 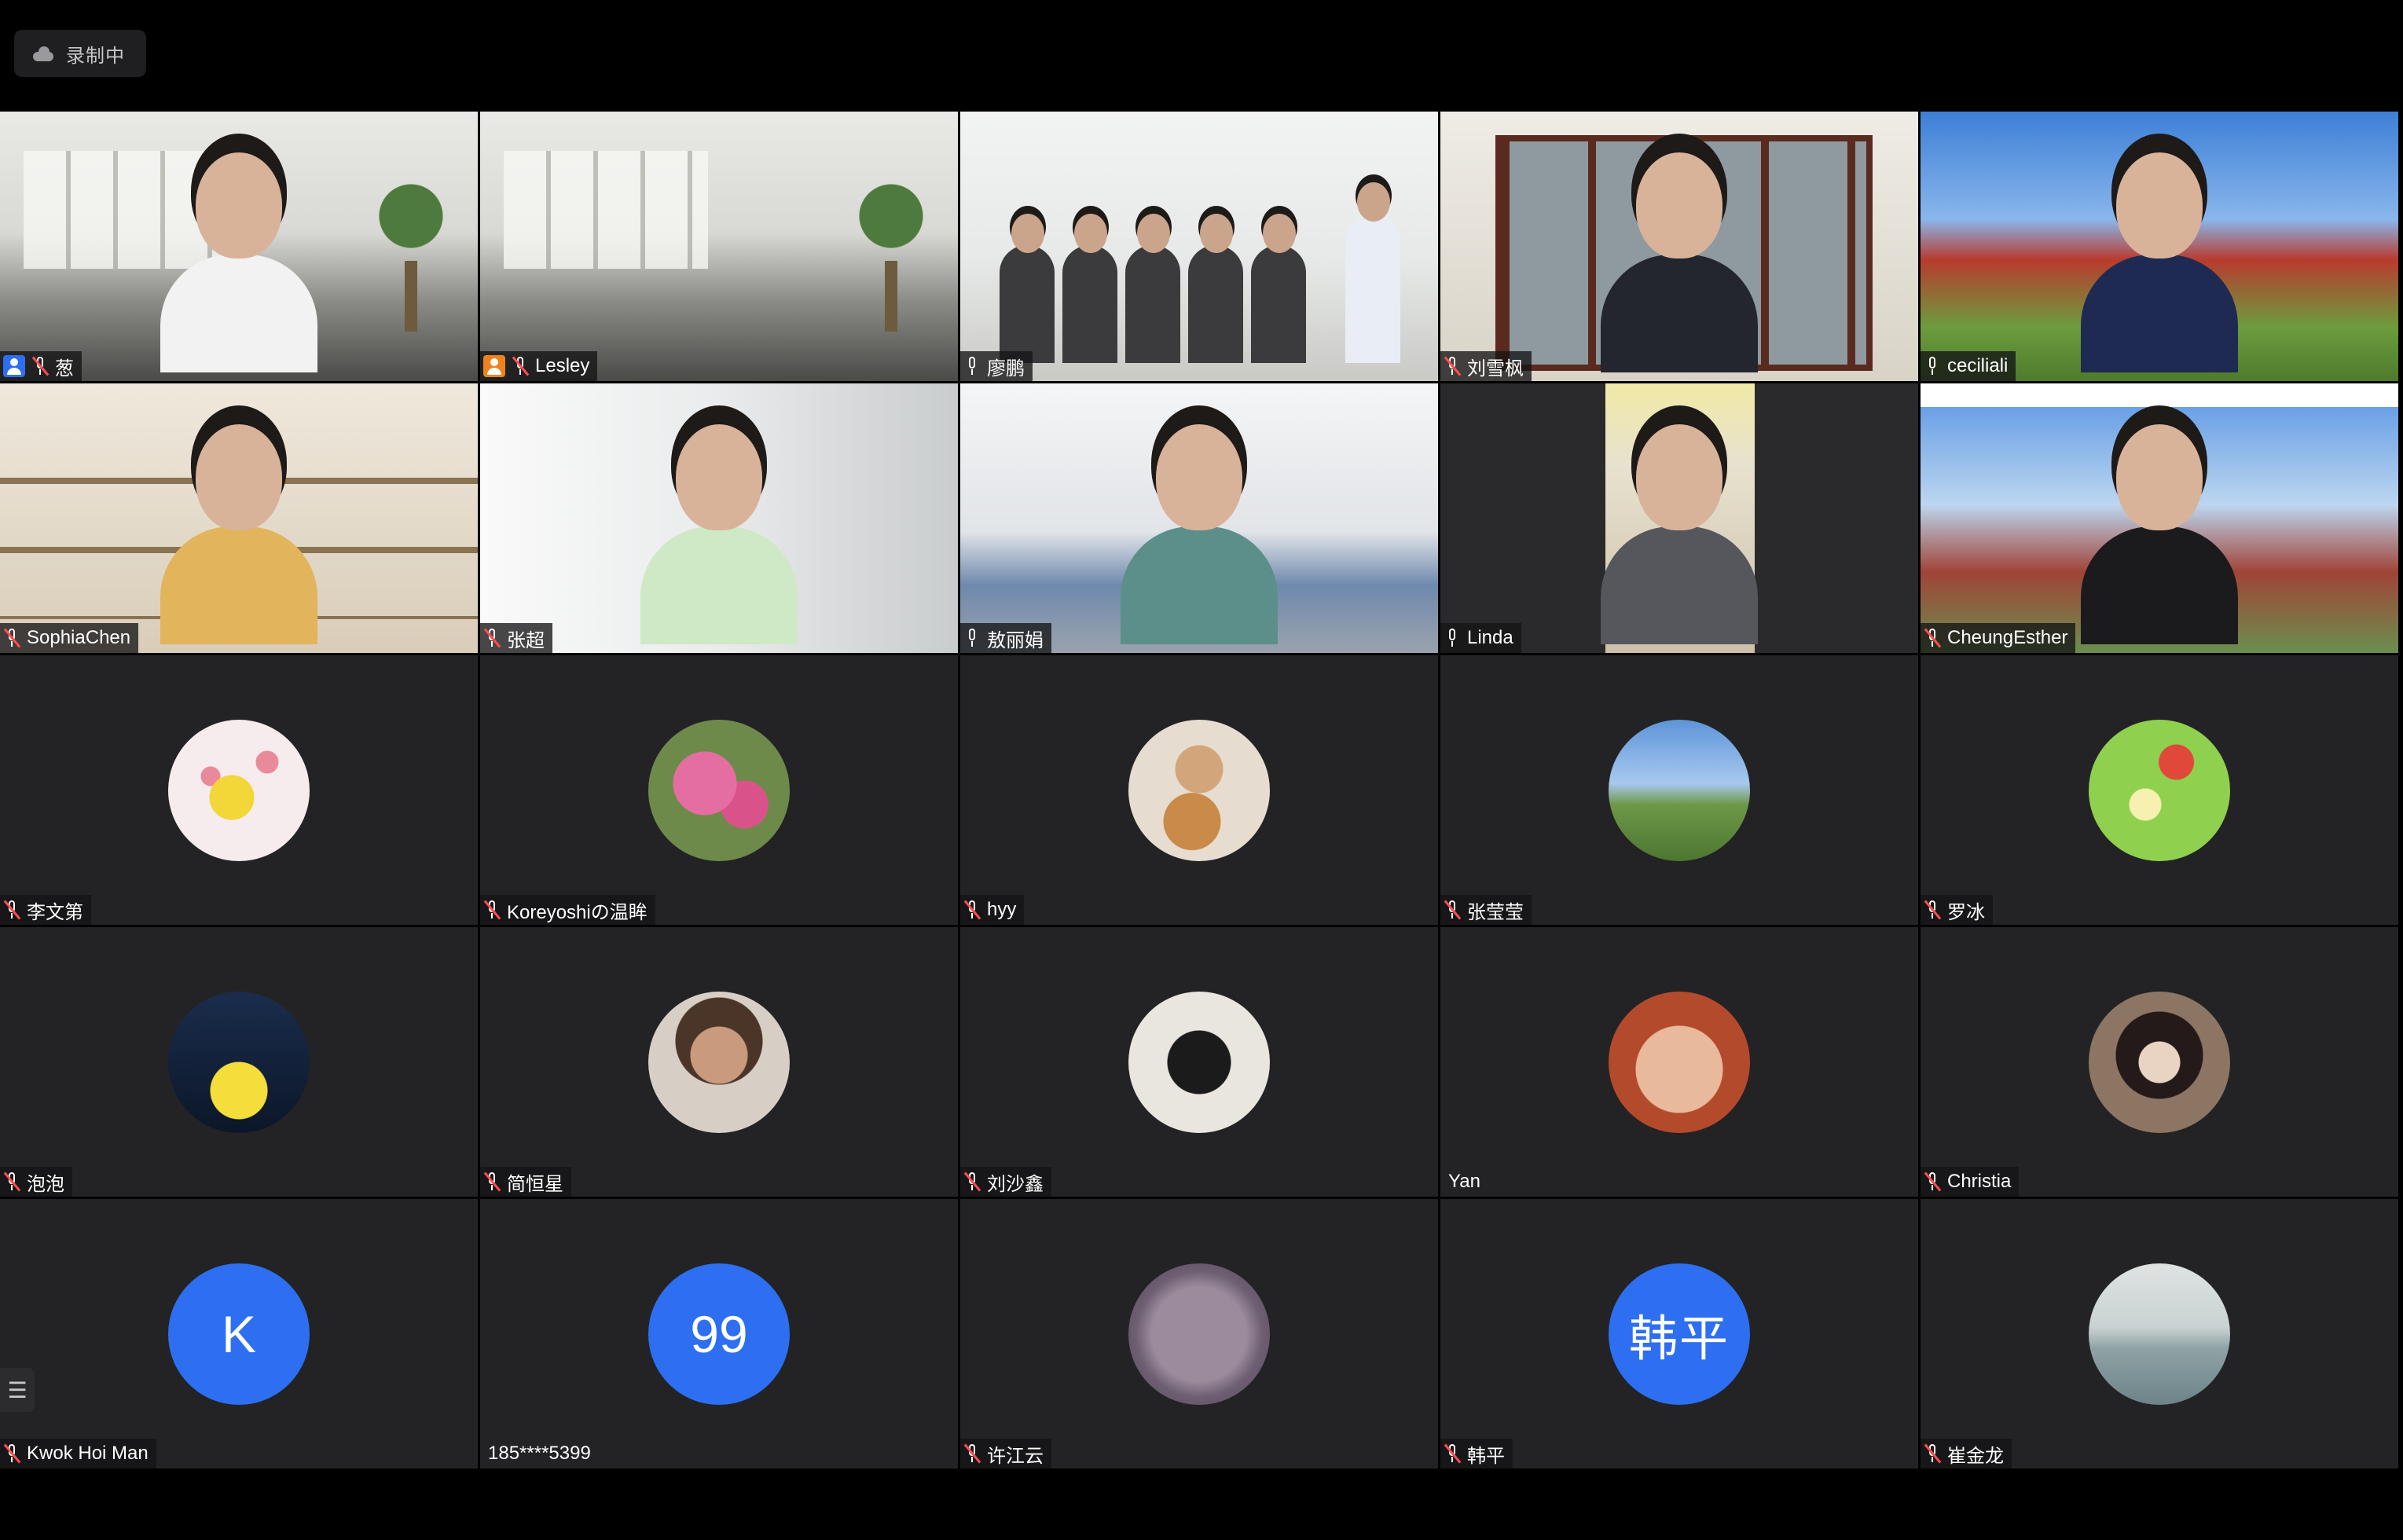 What do you see at coordinates (2159, 1062) in the screenshot?
I see `participant-tile: Christia` at bounding box center [2159, 1062].